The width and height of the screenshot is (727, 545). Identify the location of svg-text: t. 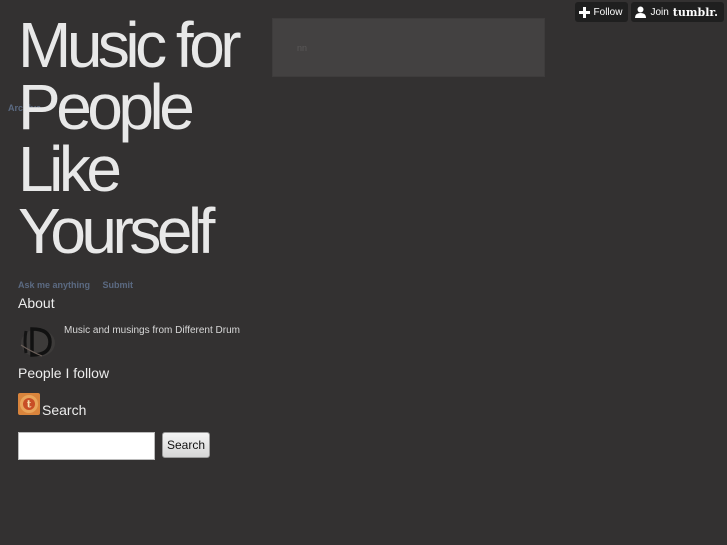
(29, 405).